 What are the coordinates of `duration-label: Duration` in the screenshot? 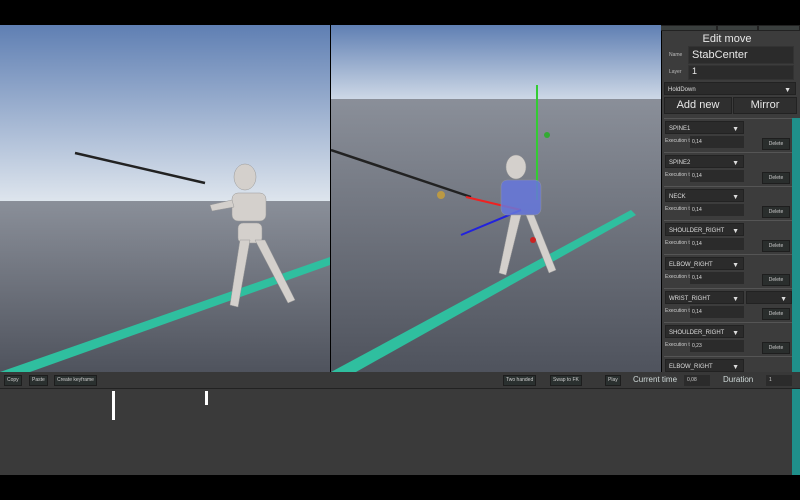 It's located at (738, 379).